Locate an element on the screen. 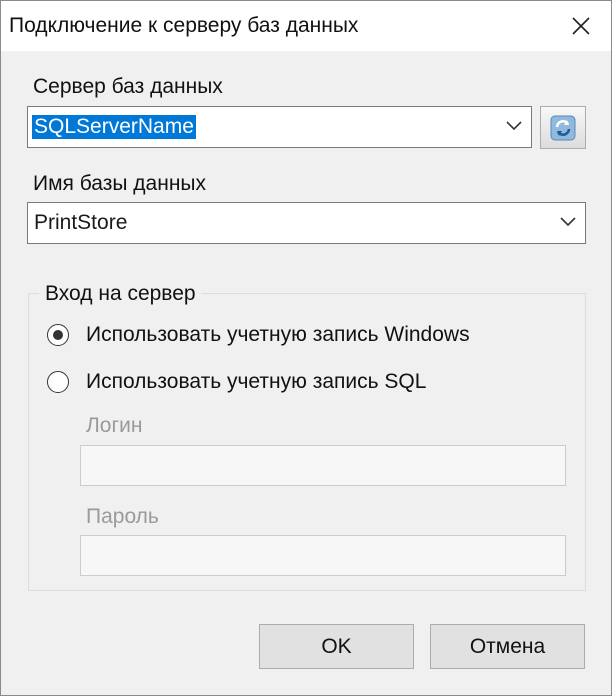 Image resolution: width=612 pixels, height=696 pixels. password-input is located at coordinates (323, 555).